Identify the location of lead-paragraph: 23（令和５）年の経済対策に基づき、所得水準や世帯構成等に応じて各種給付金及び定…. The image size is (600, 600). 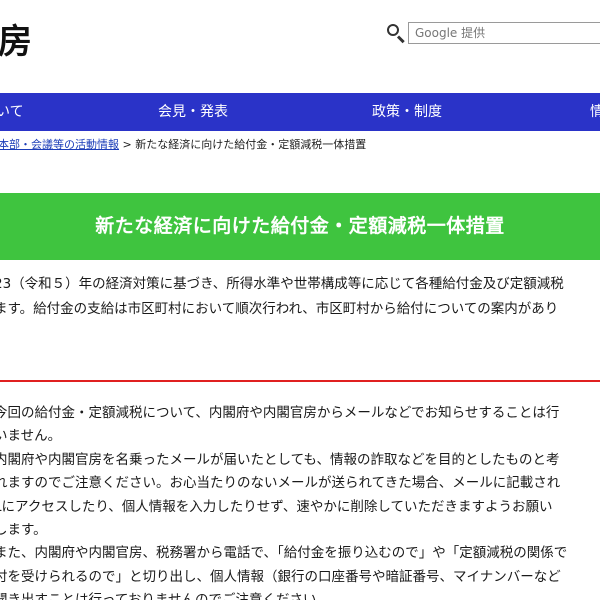
(300, 297).